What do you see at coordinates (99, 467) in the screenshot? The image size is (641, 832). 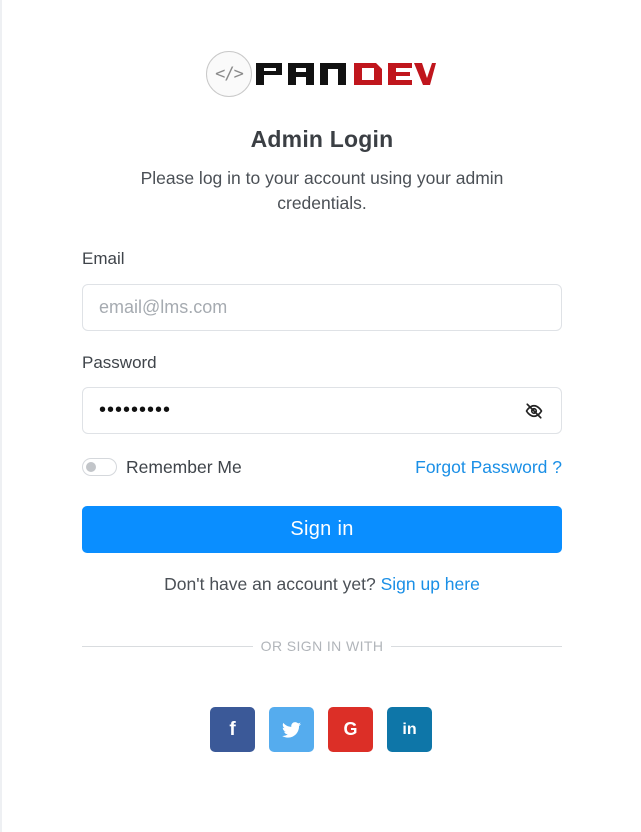 I see `remember-me-toggle` at bounding box center [99, 467].